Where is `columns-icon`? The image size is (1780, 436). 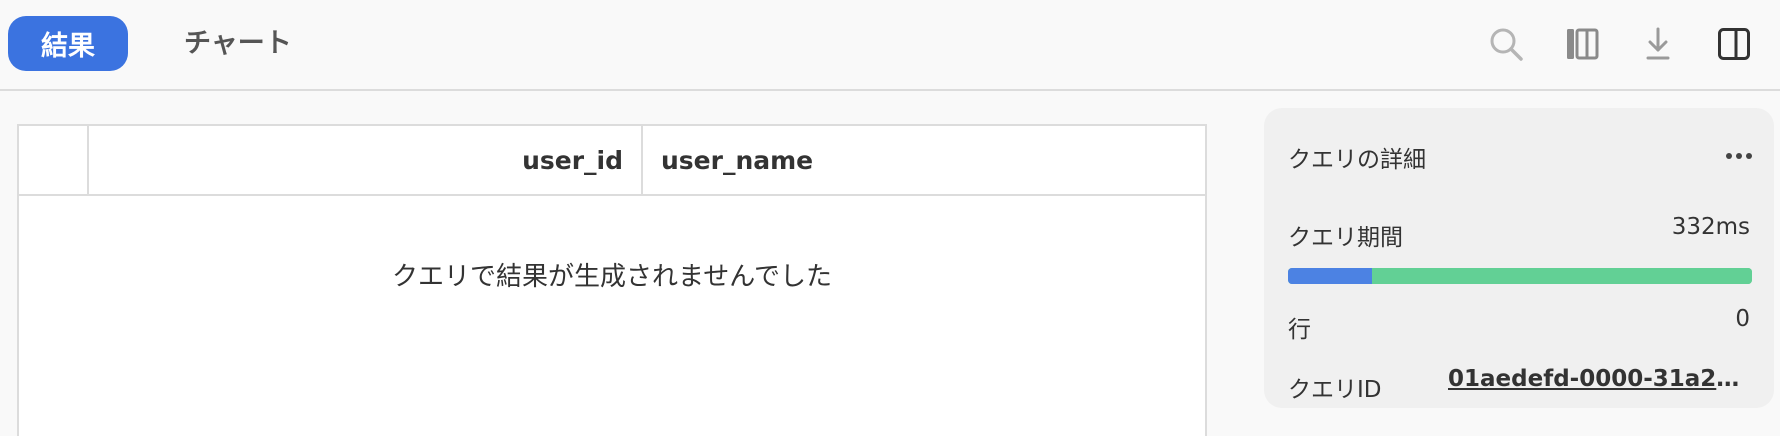 columns-icon is located at coordinates (1582, 44).